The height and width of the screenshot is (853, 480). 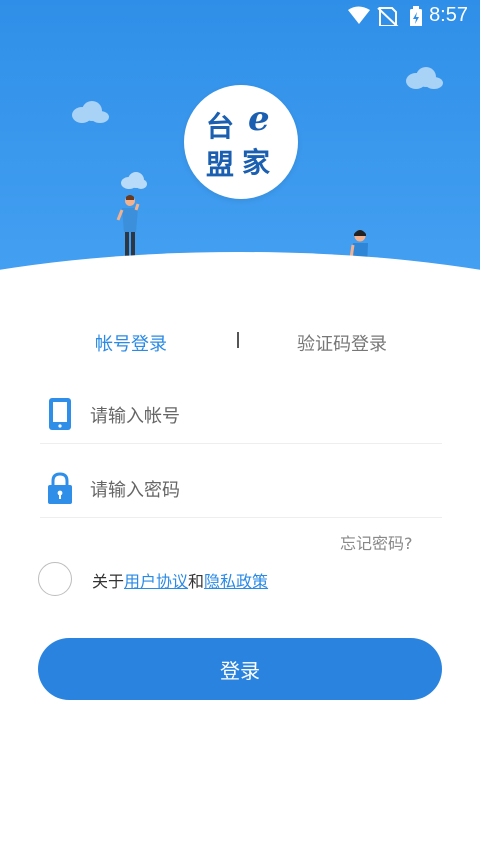 I want to click on tab-account-login: 帐号登录, so click(x=131, y=343).